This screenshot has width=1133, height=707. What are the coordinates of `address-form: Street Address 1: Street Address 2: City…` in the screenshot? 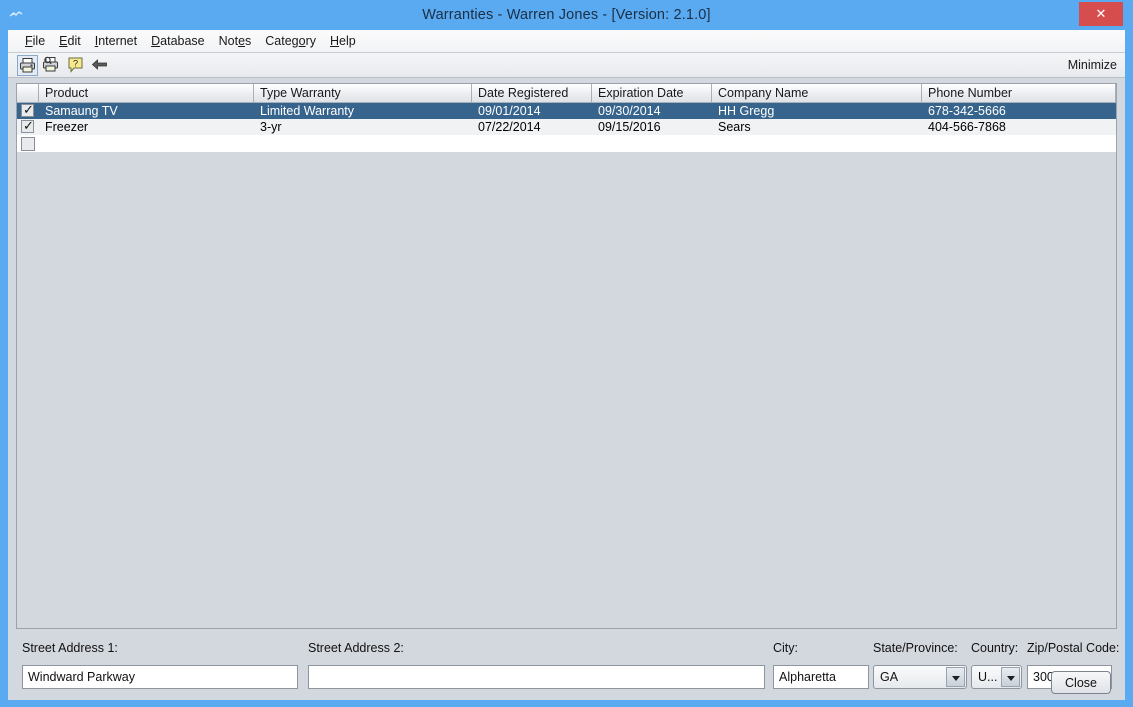 It's located at (566, 665).